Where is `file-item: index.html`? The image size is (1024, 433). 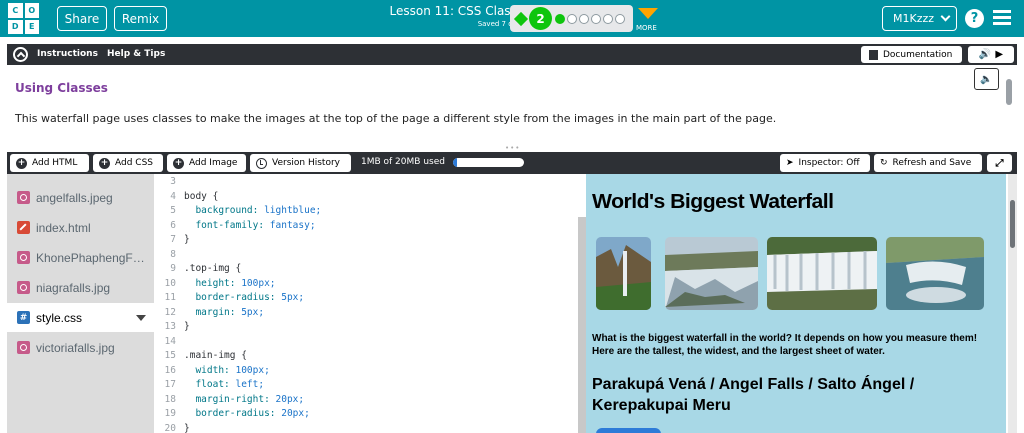
file-item: index.html is located at coordinates (80, 227).